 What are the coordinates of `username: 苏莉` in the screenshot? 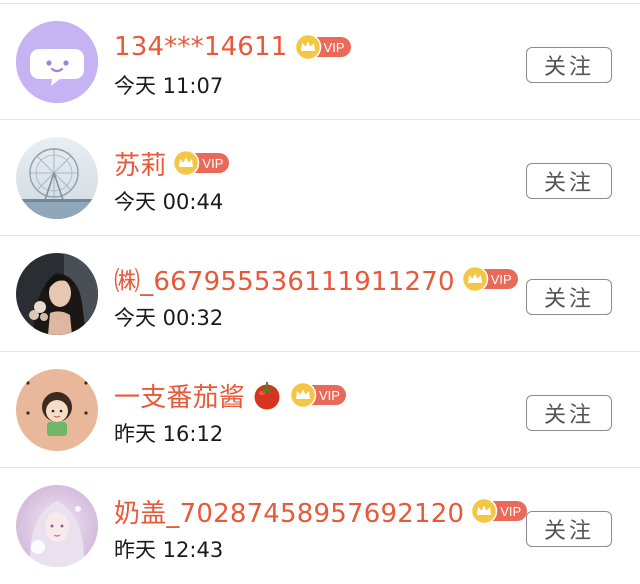 It's located at (140, 163).